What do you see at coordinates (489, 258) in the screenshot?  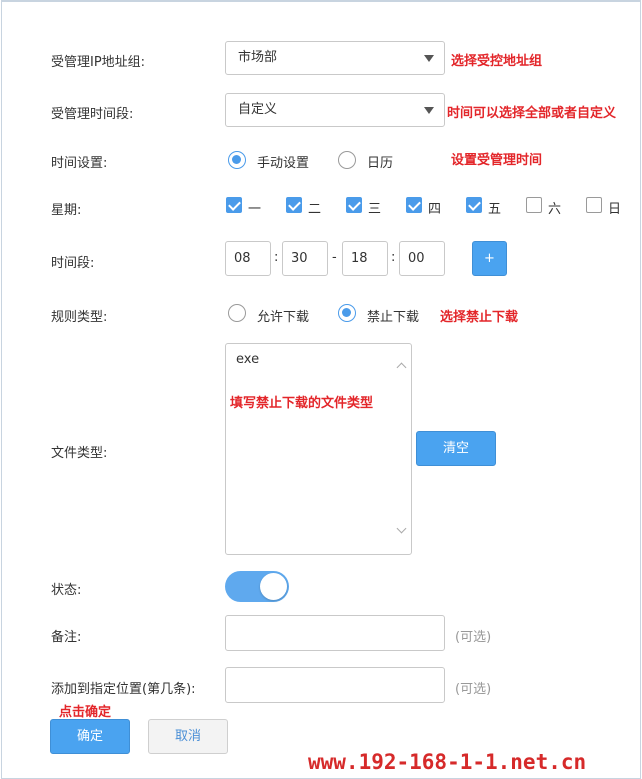 I see `add-period-button: +` at bounding box center [489, 258].